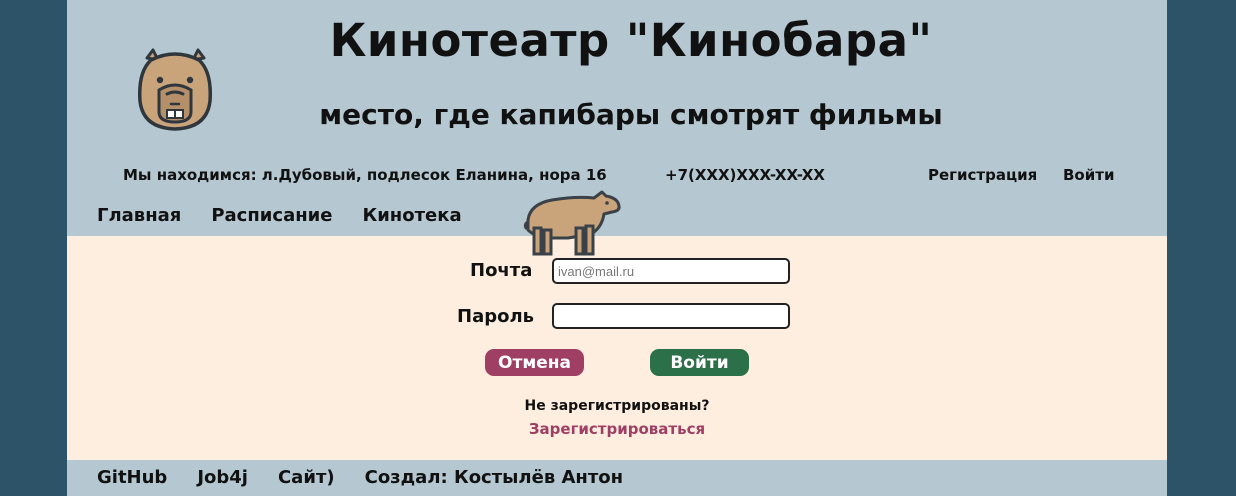 This screenshot has height=496, width=1236. What do you see at coordinates (501, 270) in the screenshot?
I see `email-label: Почта` at bounding box center [501, 270].